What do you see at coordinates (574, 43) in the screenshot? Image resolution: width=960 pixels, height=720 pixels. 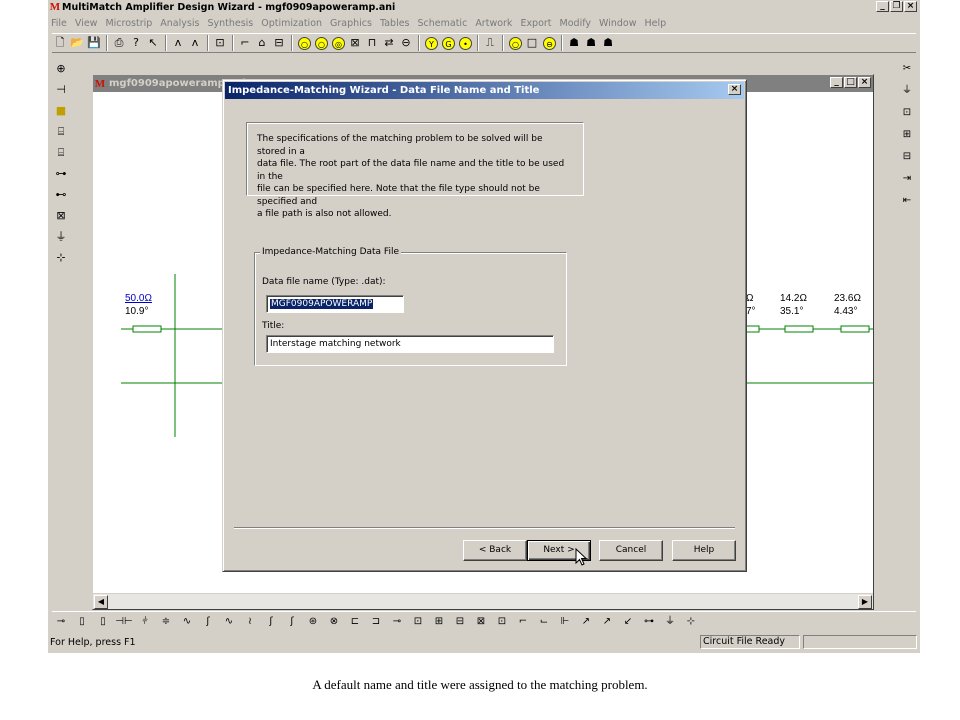 I see `layers-icon: ☗` at bounding box center [574, 43].